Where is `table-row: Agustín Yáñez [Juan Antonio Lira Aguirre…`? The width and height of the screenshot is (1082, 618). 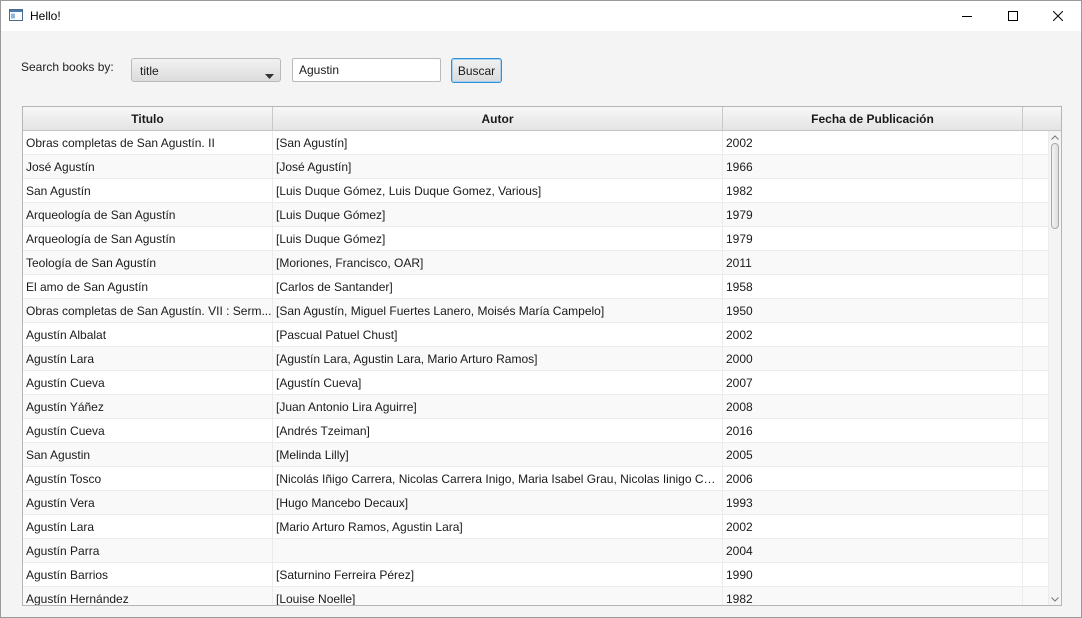 table-row: Agustín Yáñez [Juan Antonio Lira Aguirre… is located at coordinates (536, 407).